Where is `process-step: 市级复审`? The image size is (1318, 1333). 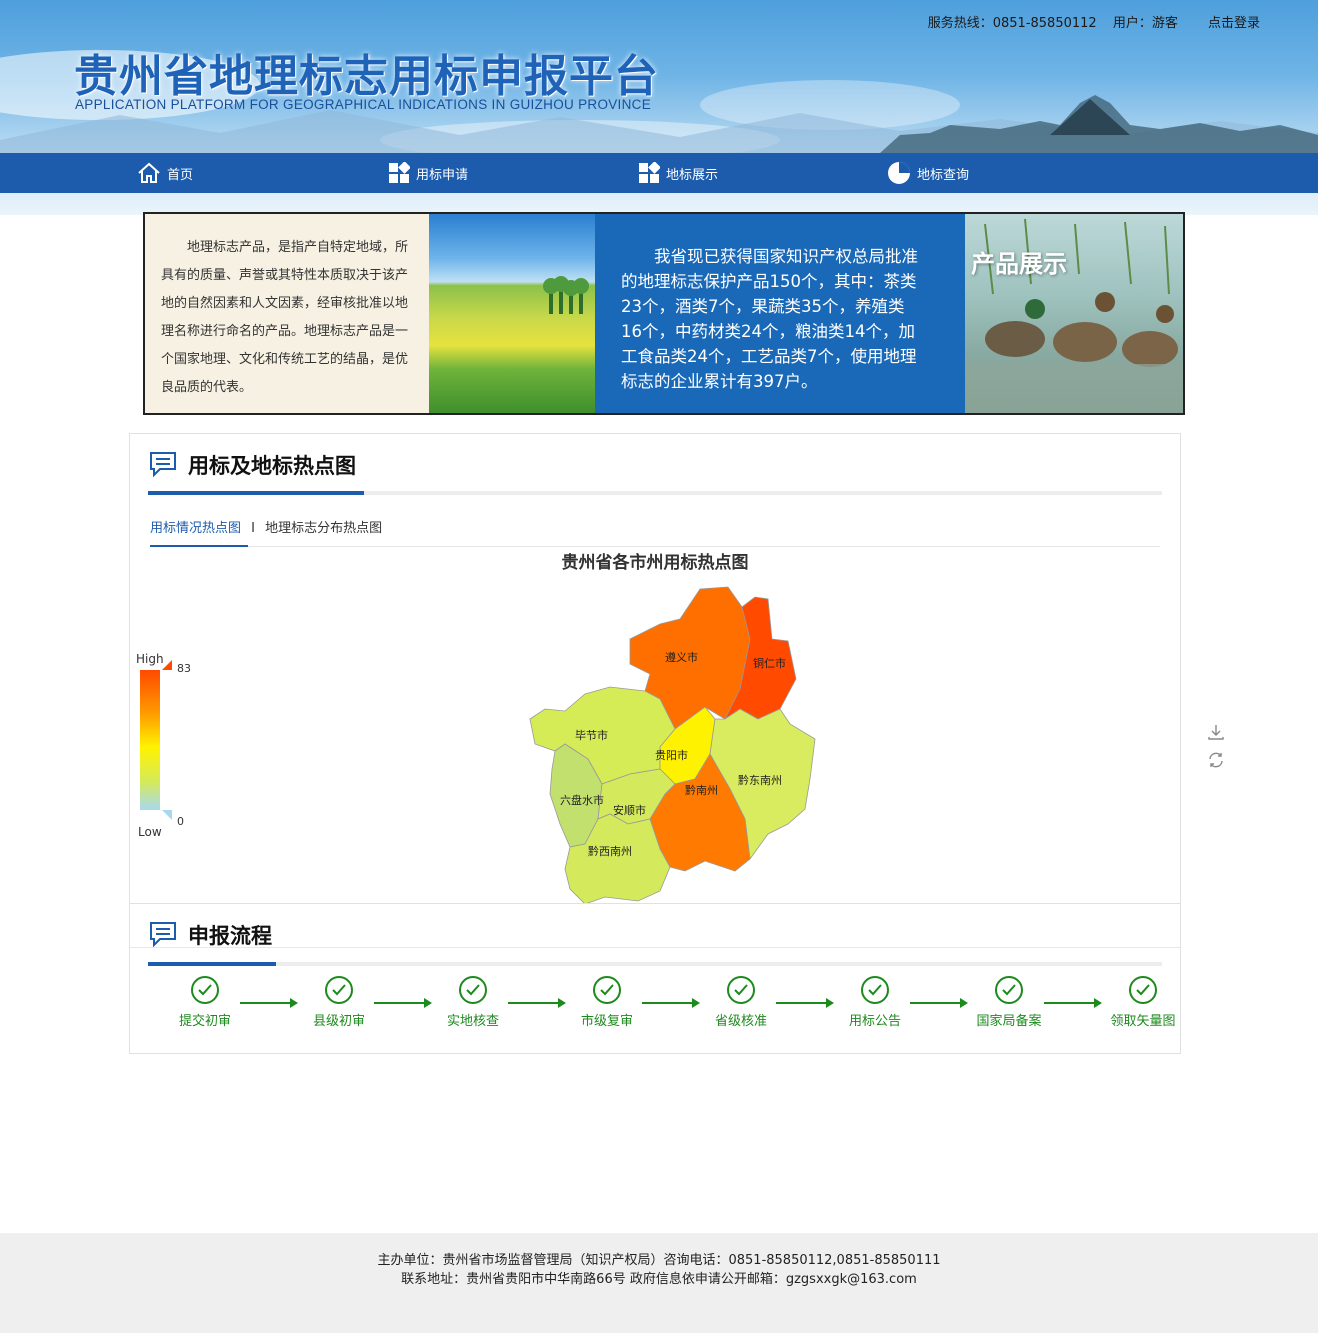 process-step: 市级复审 is located at coordinates (607, 1002).